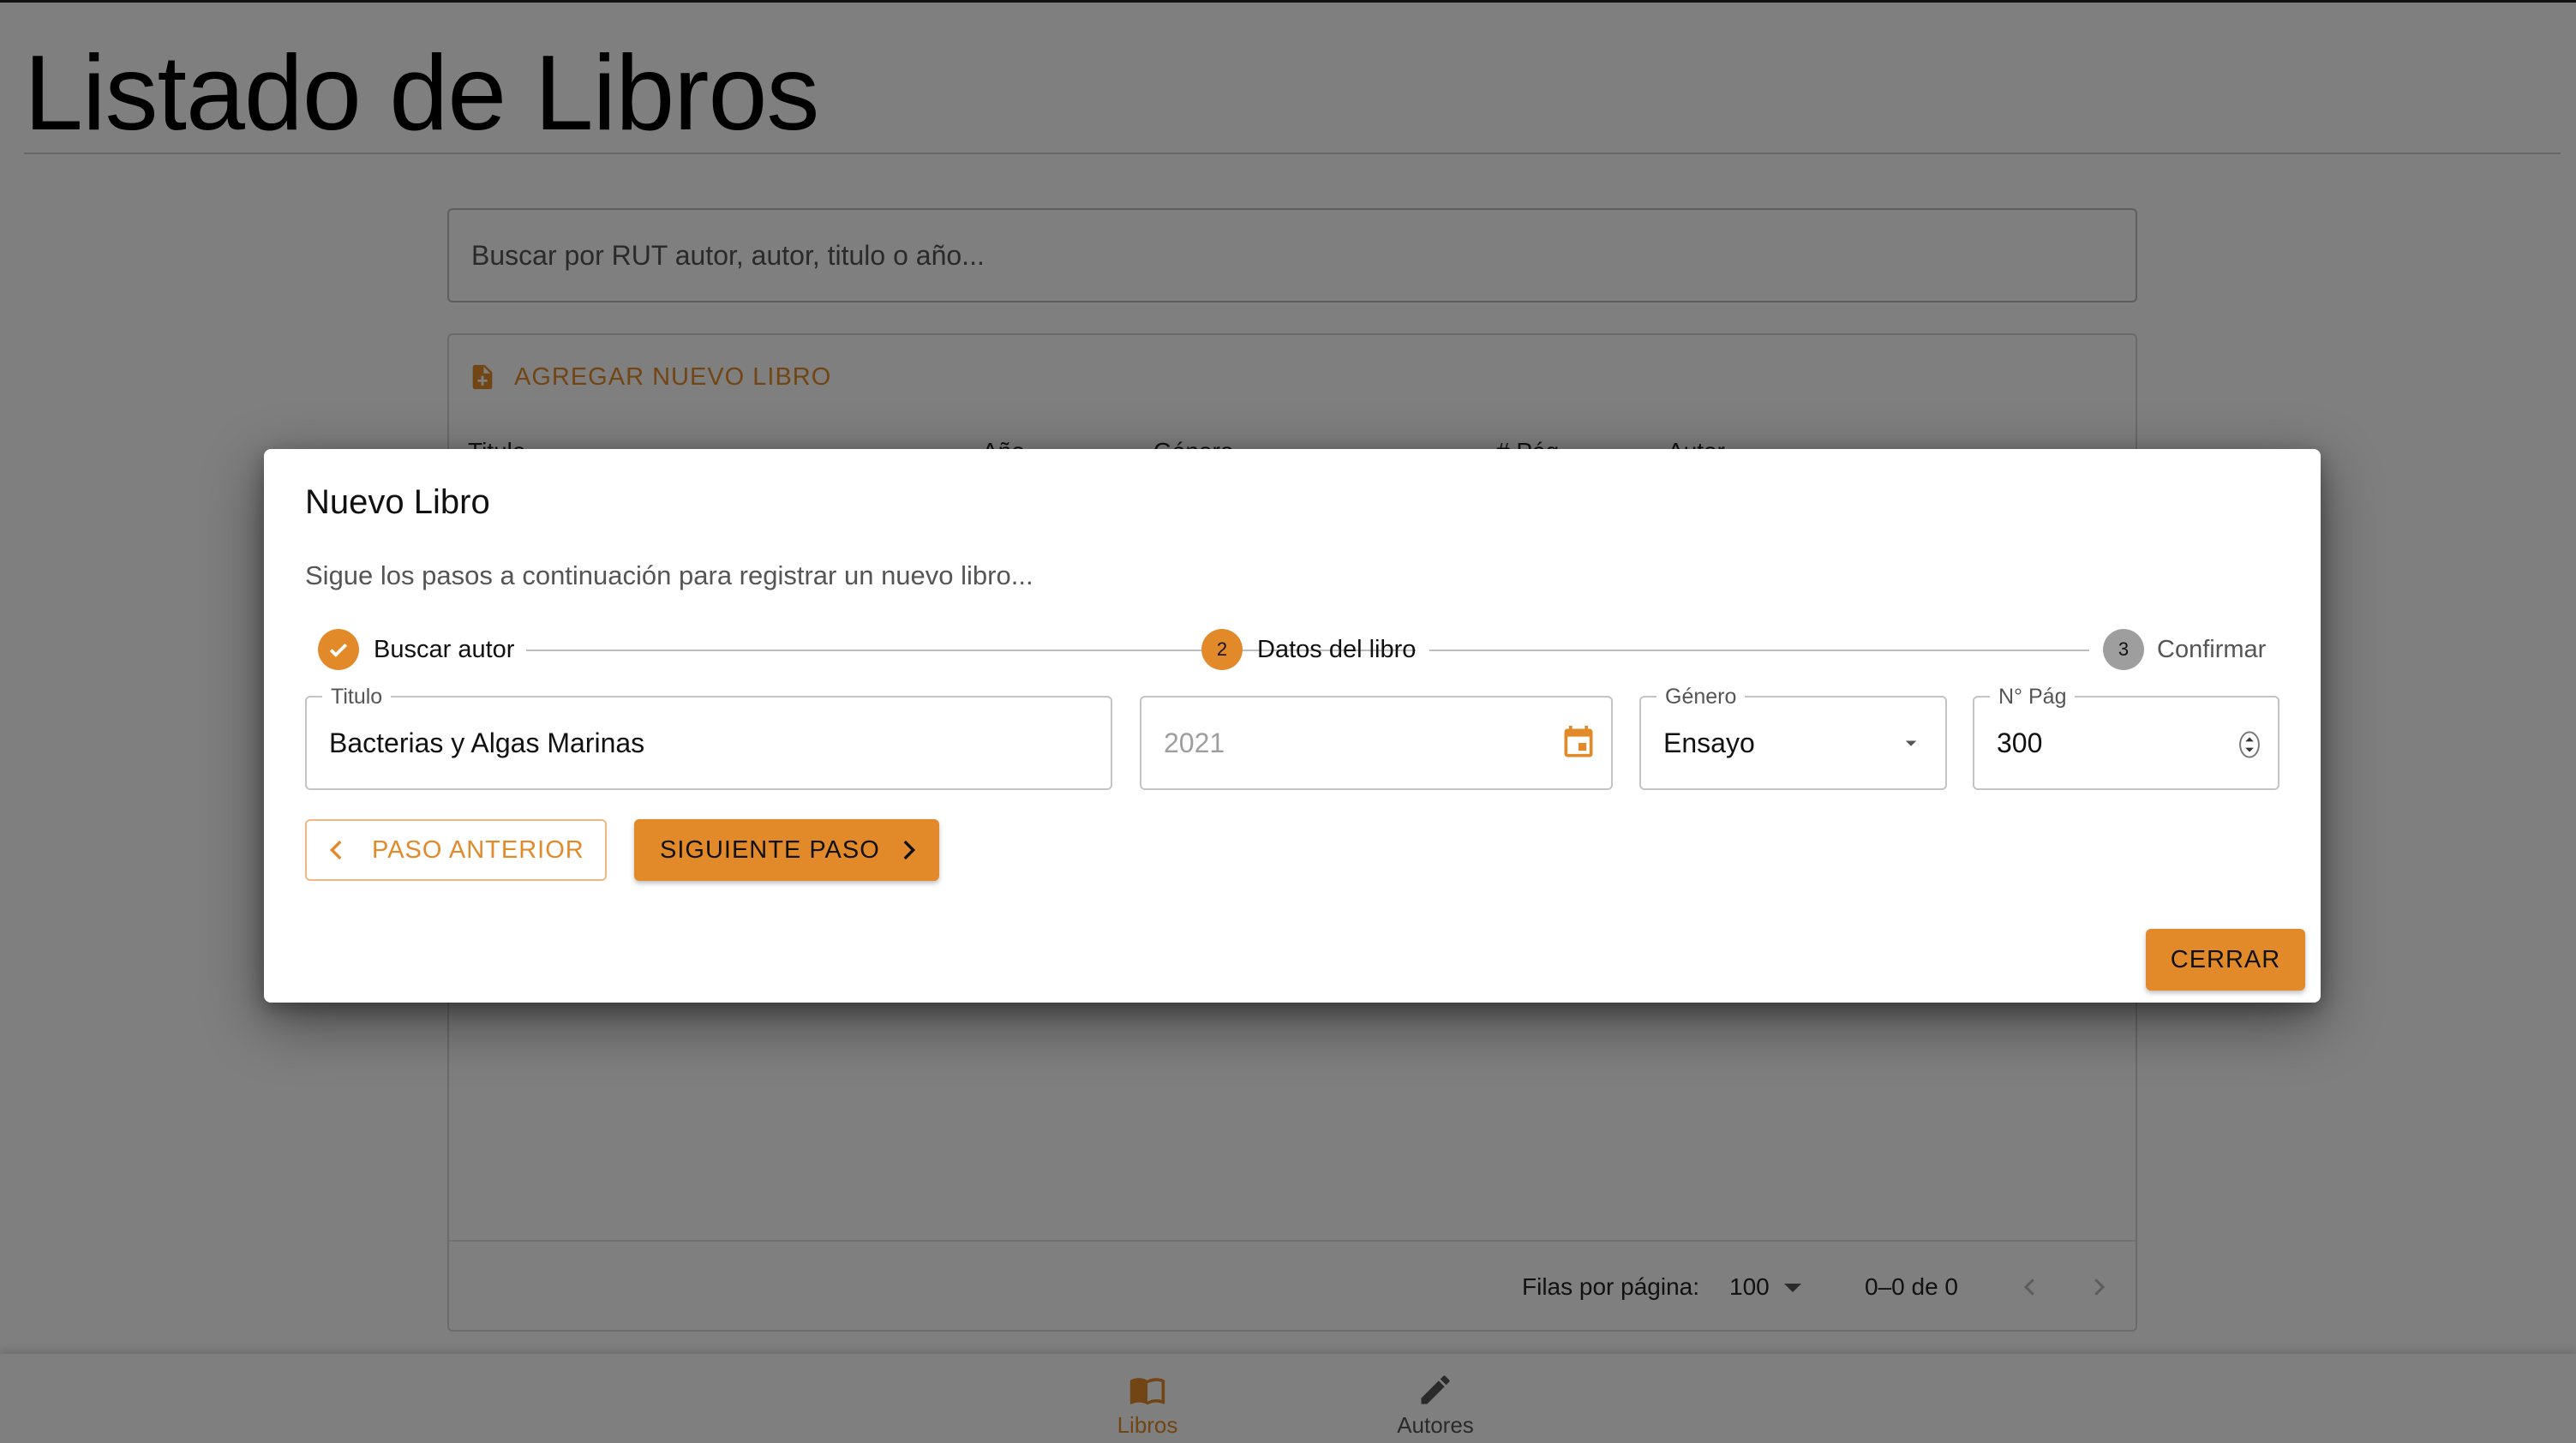  Describe the element at coordinates (444, 649) in the screenshot. I see `step-label-buscar-autor: Buscar autor` at that location.